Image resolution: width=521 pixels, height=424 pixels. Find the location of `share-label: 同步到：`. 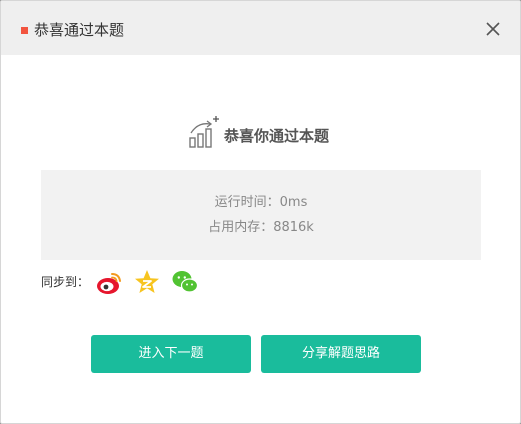

share-label: 同步到： is located at coordinates (65, 282).